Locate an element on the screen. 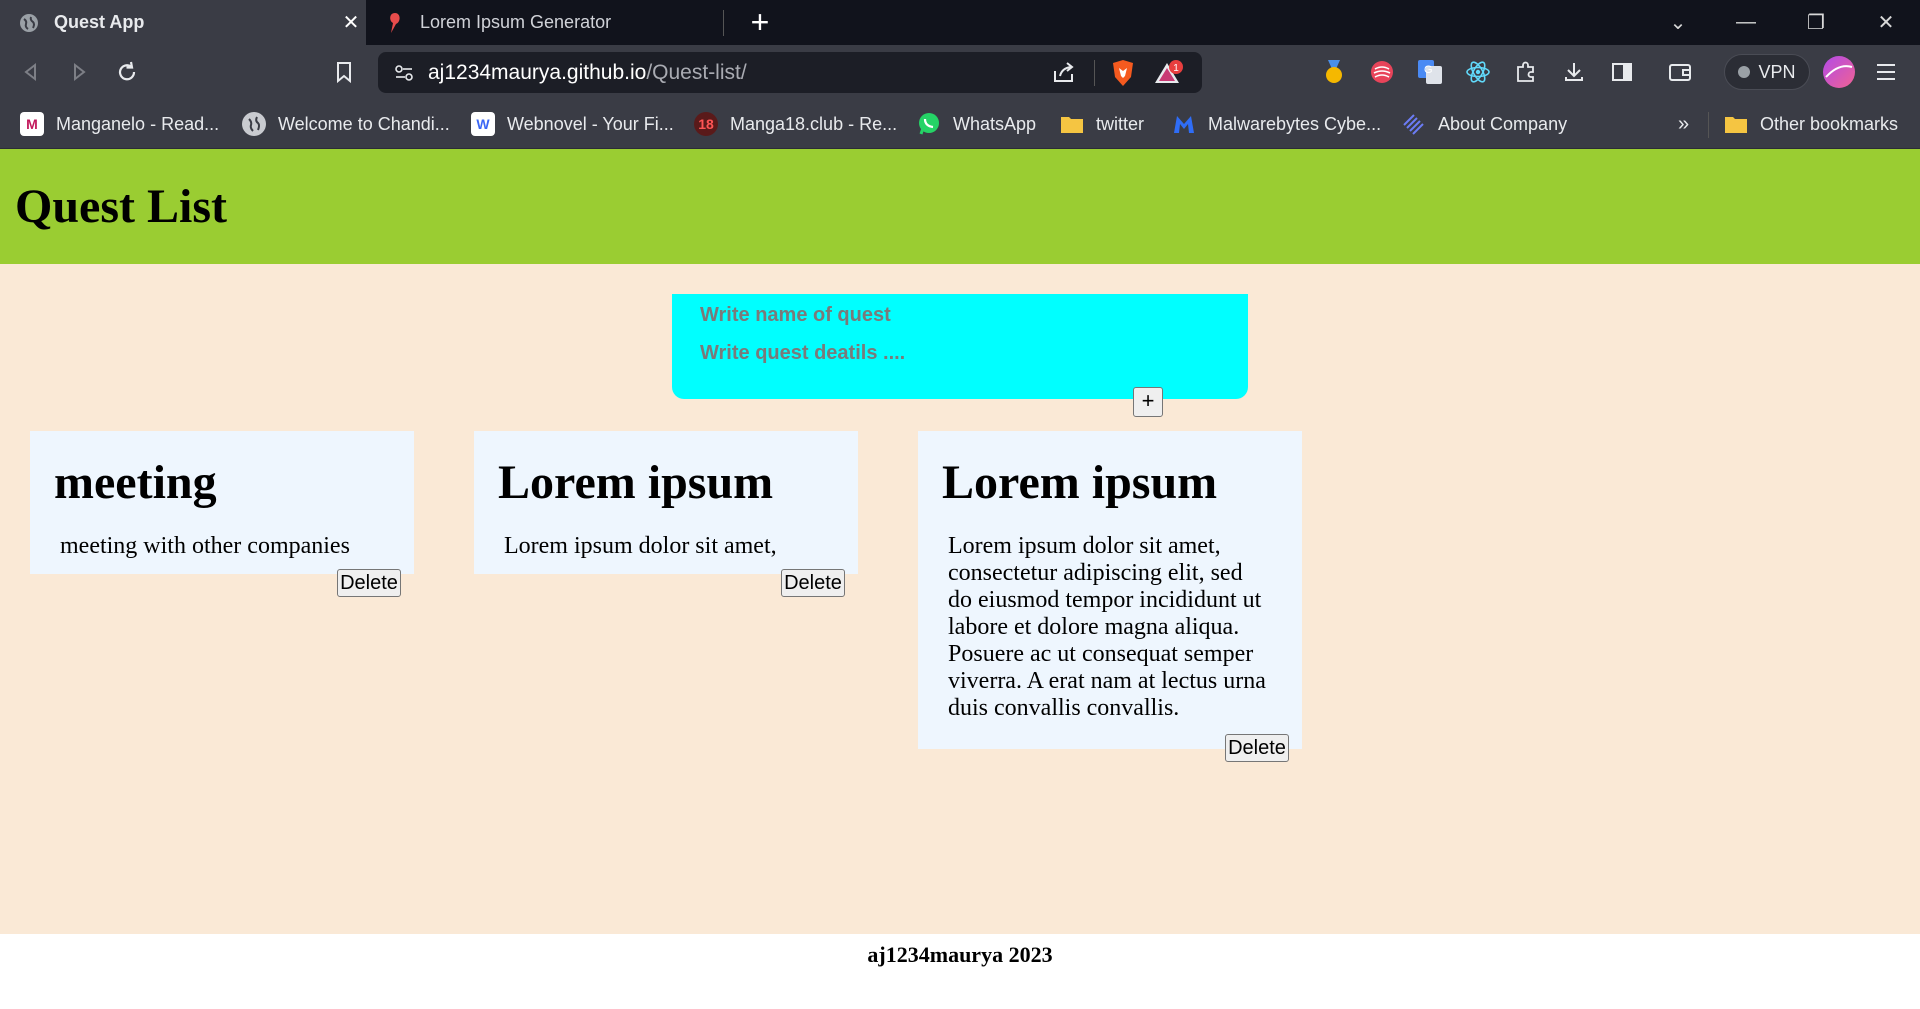 The height and width of the screenshot is (1009, 1920). google-translate-icon: G is located at coordinates (1430, 72).